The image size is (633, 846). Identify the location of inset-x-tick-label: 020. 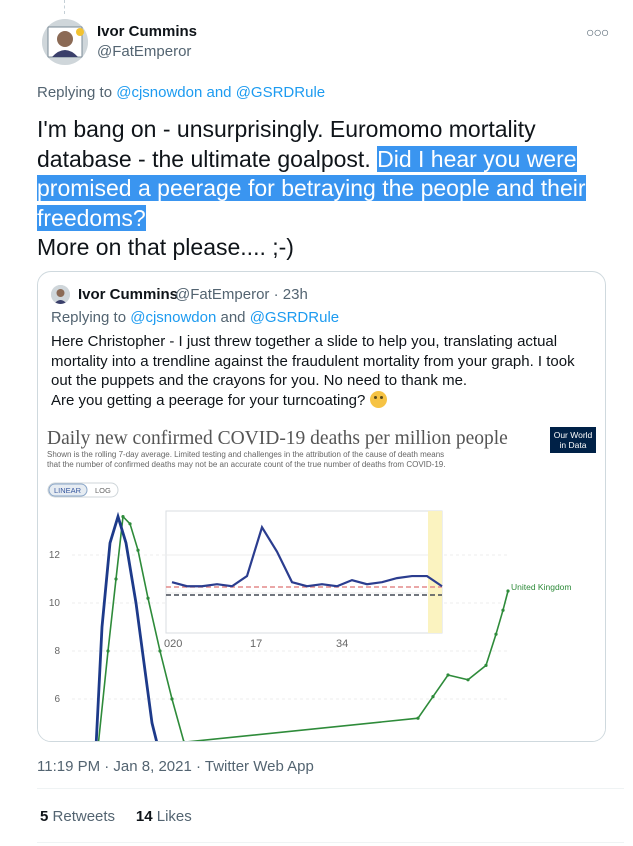
(173, 644).